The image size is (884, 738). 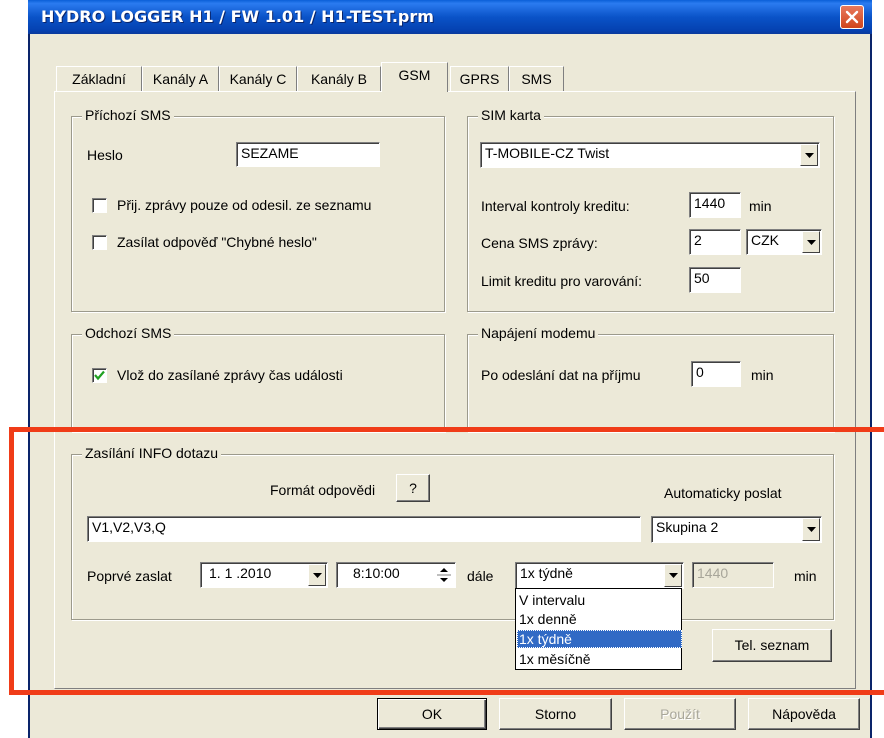 I want to click on after-send-input: 0, so click(x=716, y=374).